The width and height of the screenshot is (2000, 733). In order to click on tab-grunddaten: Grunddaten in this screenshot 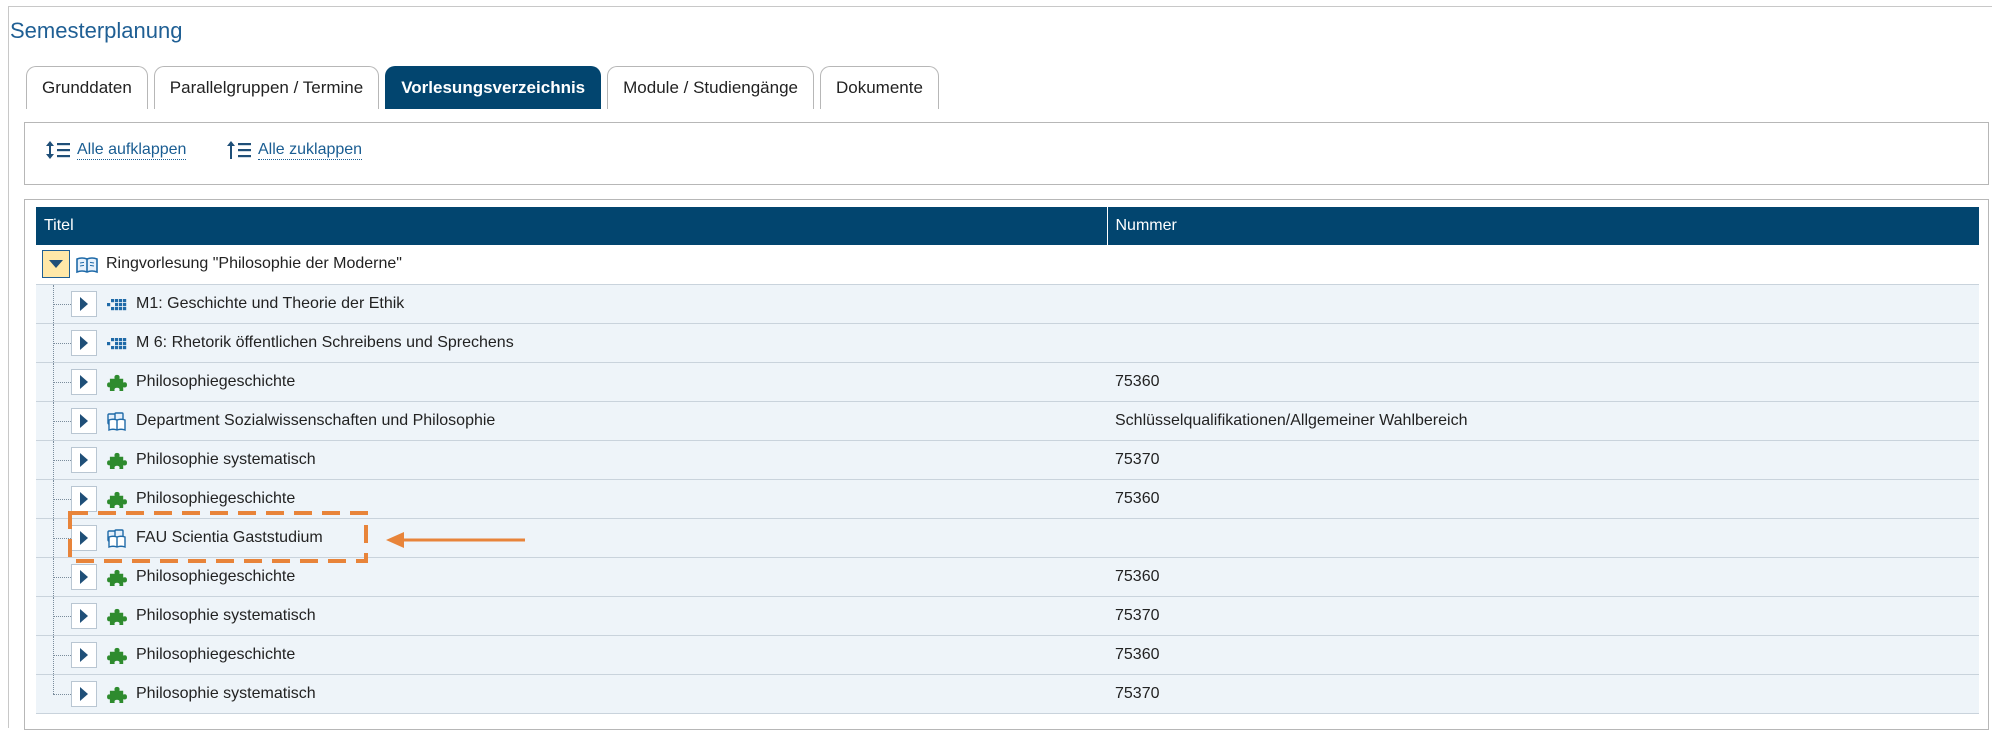, I will do `click(87, 87)`.